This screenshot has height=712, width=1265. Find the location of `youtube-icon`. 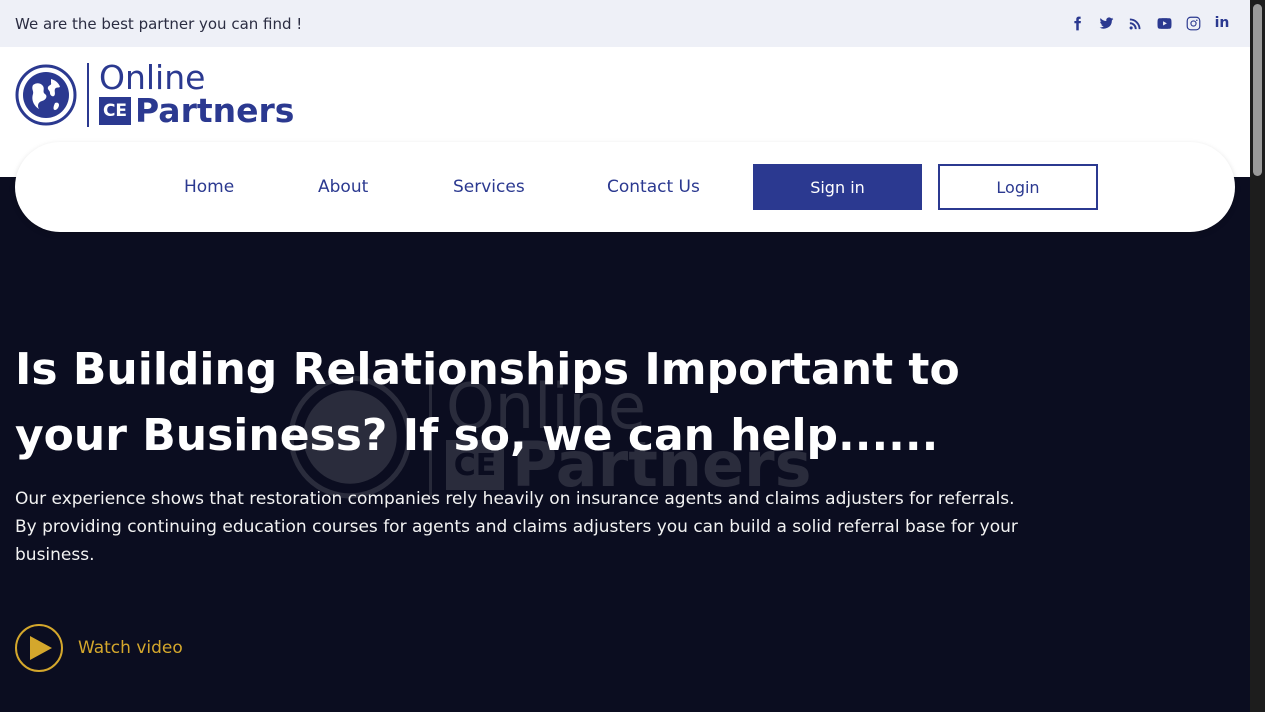

youtube-icon is located at coordinates (1164, 23).